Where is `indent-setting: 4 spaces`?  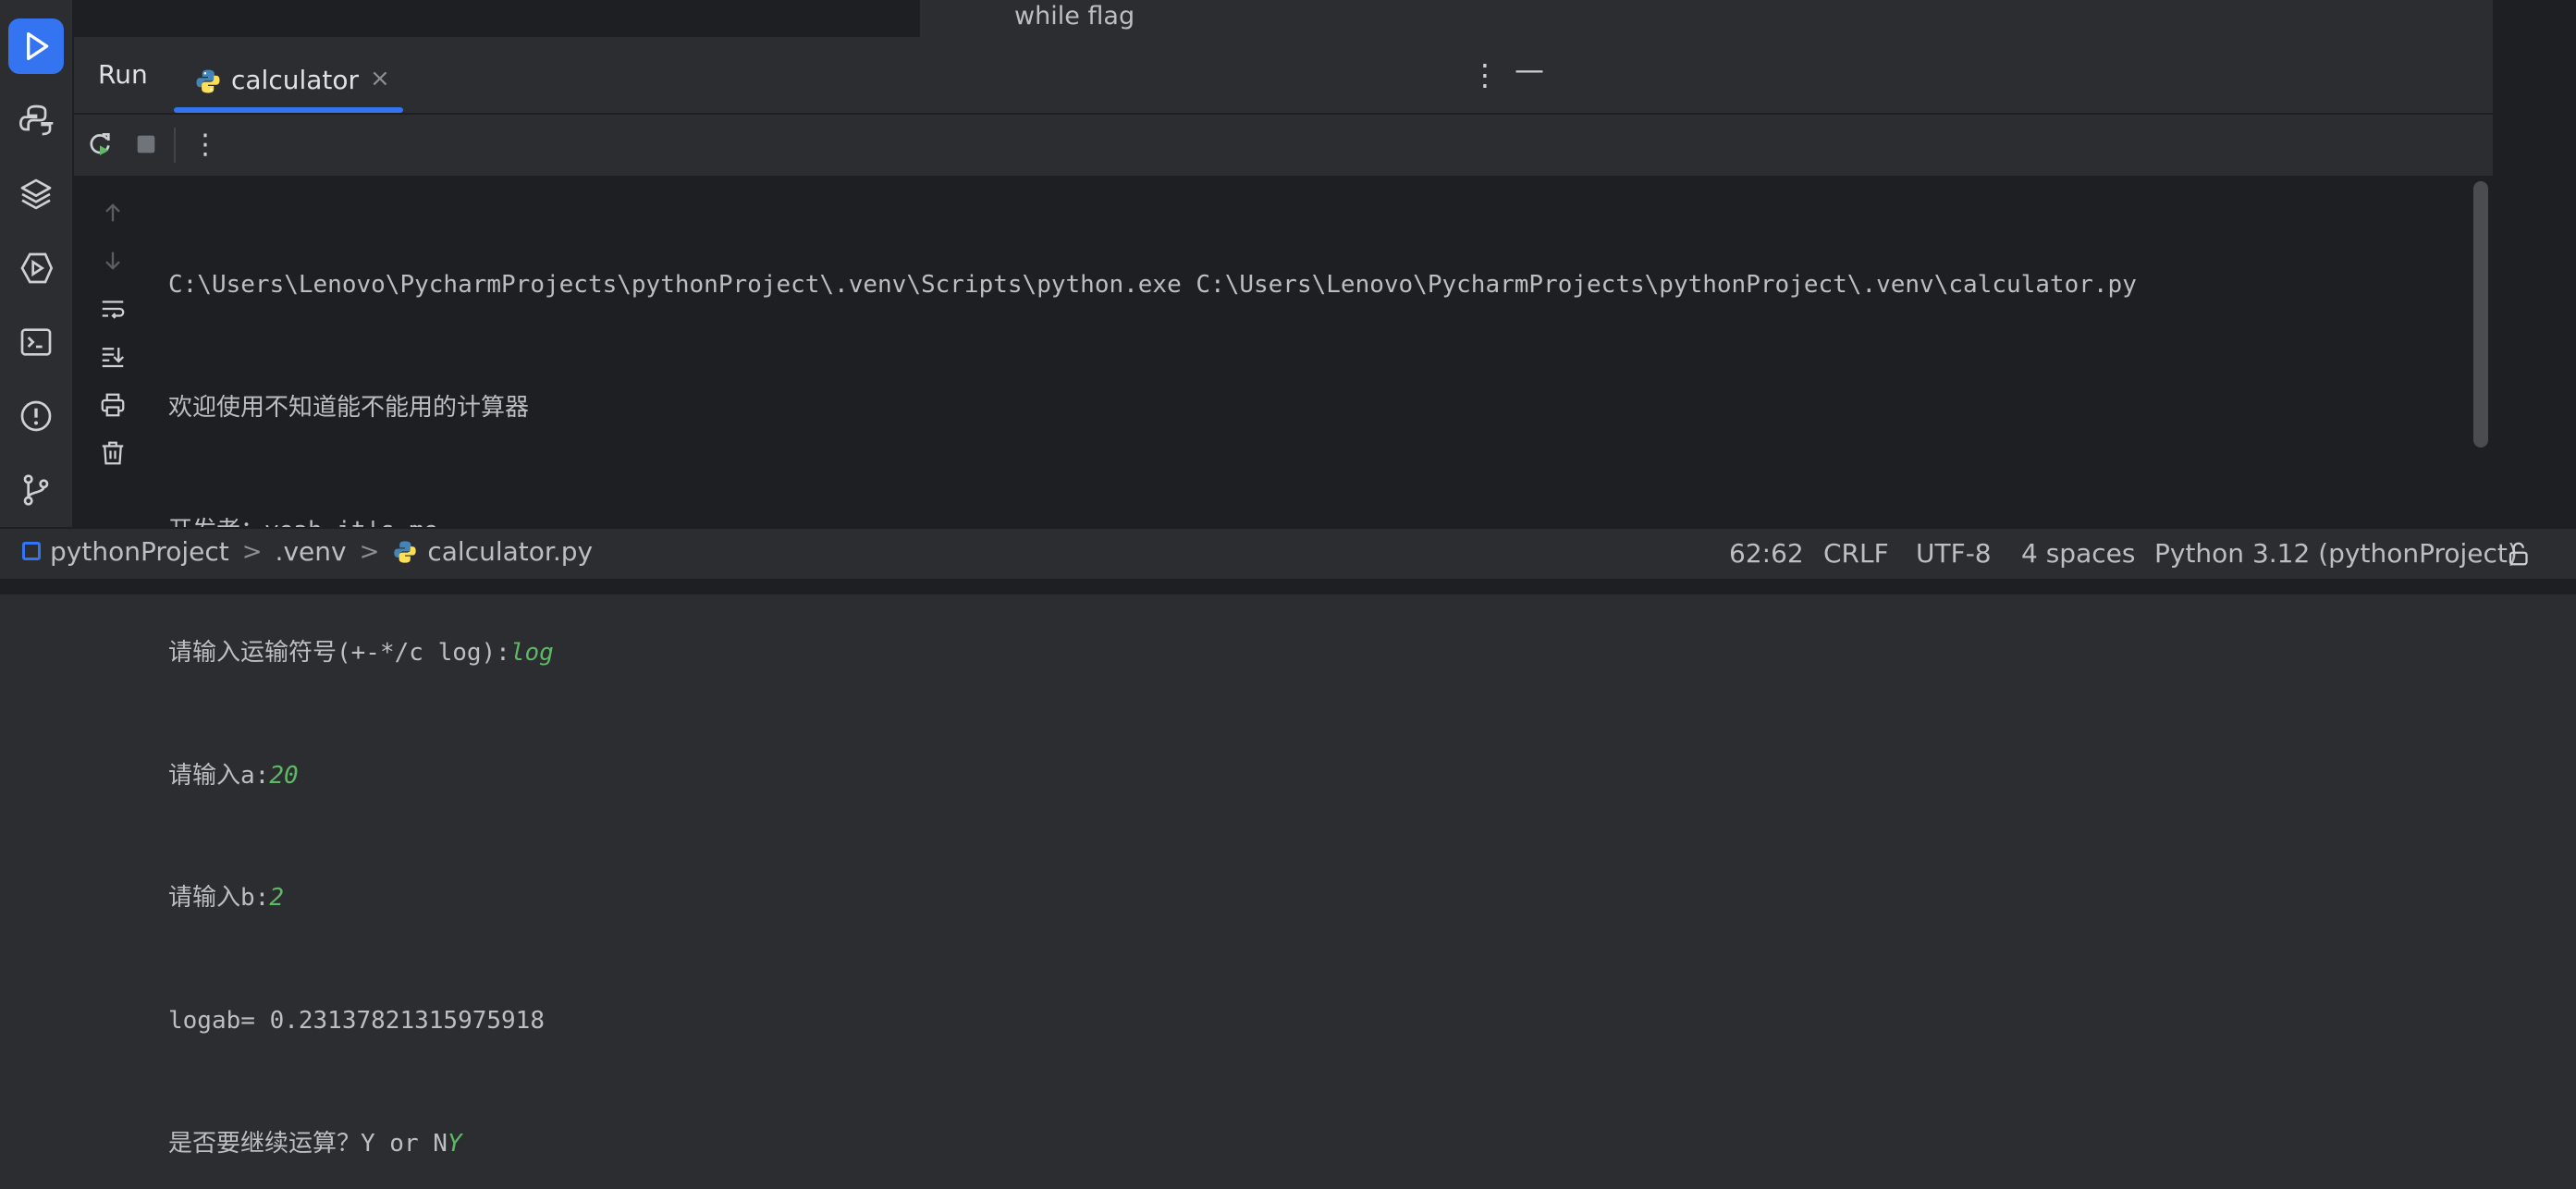 indent-setting: 4 spaces is located at coordinates (2078, 553).